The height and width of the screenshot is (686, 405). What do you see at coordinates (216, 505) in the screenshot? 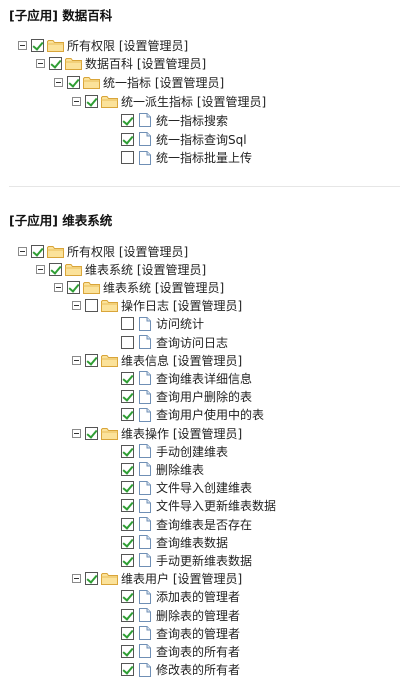
I see `tree-node-label: 文件导入更新维表数据` at bounding box center [216, 505].